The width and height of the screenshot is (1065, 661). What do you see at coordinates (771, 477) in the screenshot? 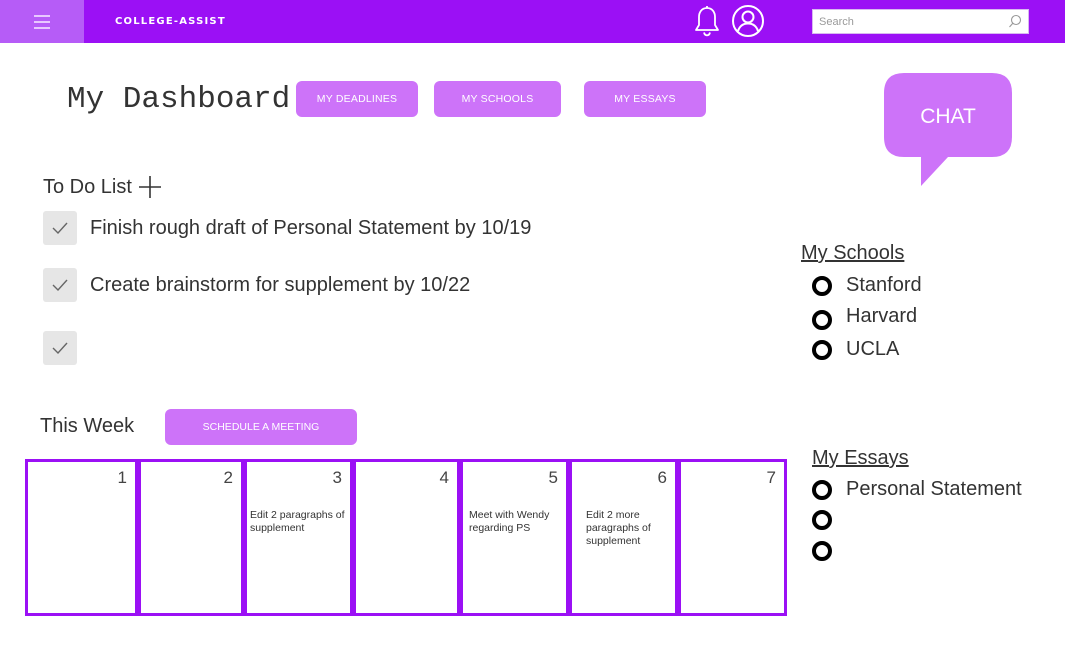
I see `day-number: 7` at bounding box center [771, 477].